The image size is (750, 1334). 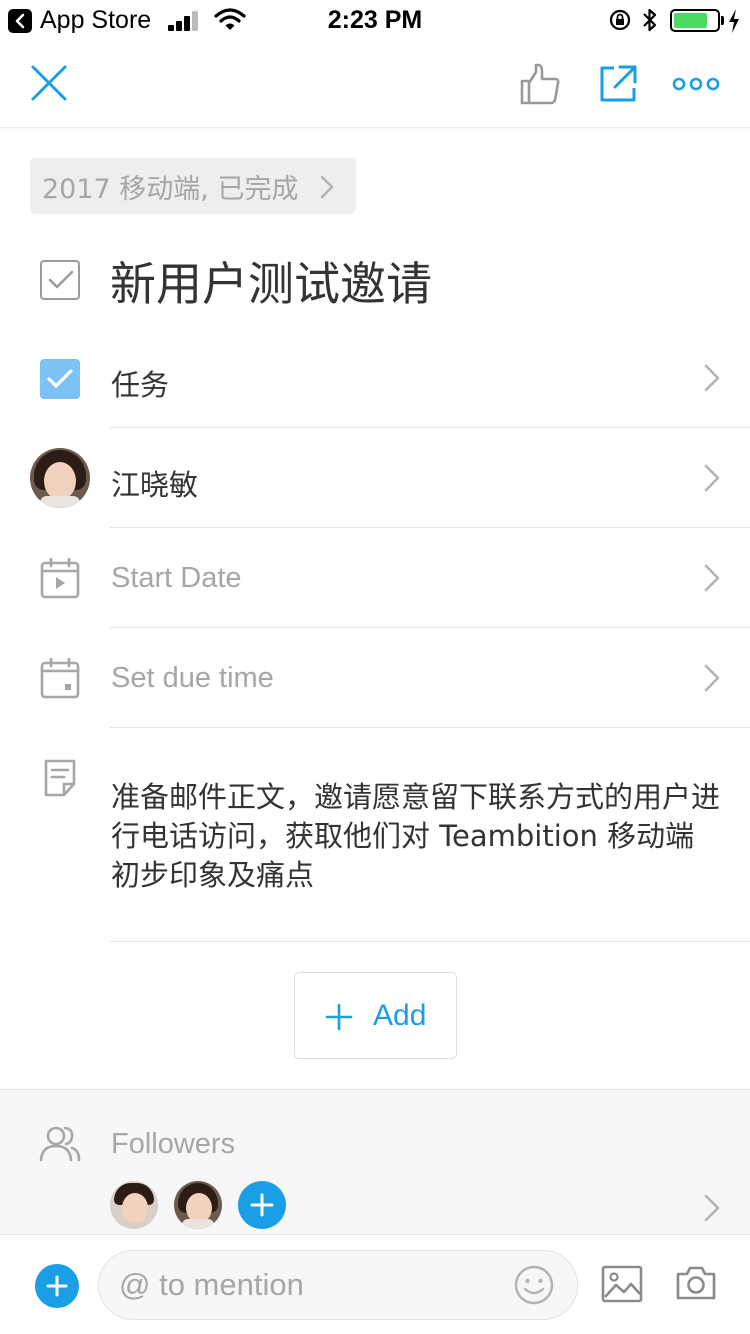 I want to click on breadcrumb-label: 2017 移动端, 已完成, so click(x=170, y=189).